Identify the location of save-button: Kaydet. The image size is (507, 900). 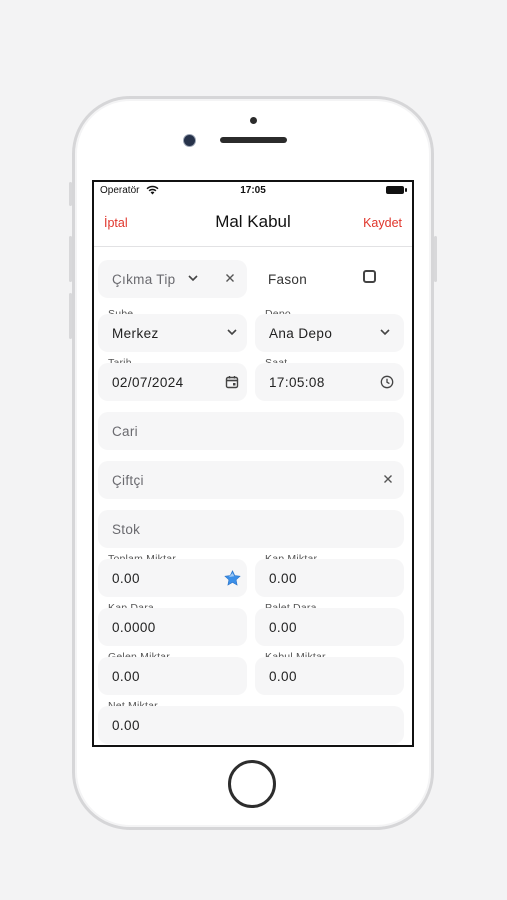
(382, 223).